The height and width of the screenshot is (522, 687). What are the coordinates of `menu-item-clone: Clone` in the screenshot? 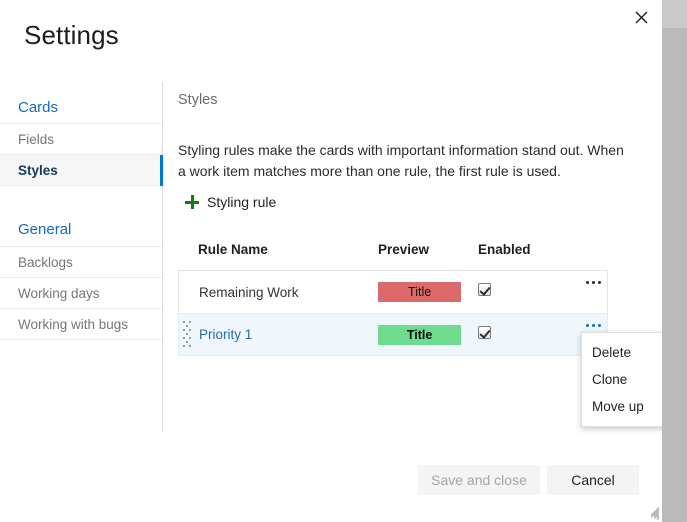 It's located at (622, 379).